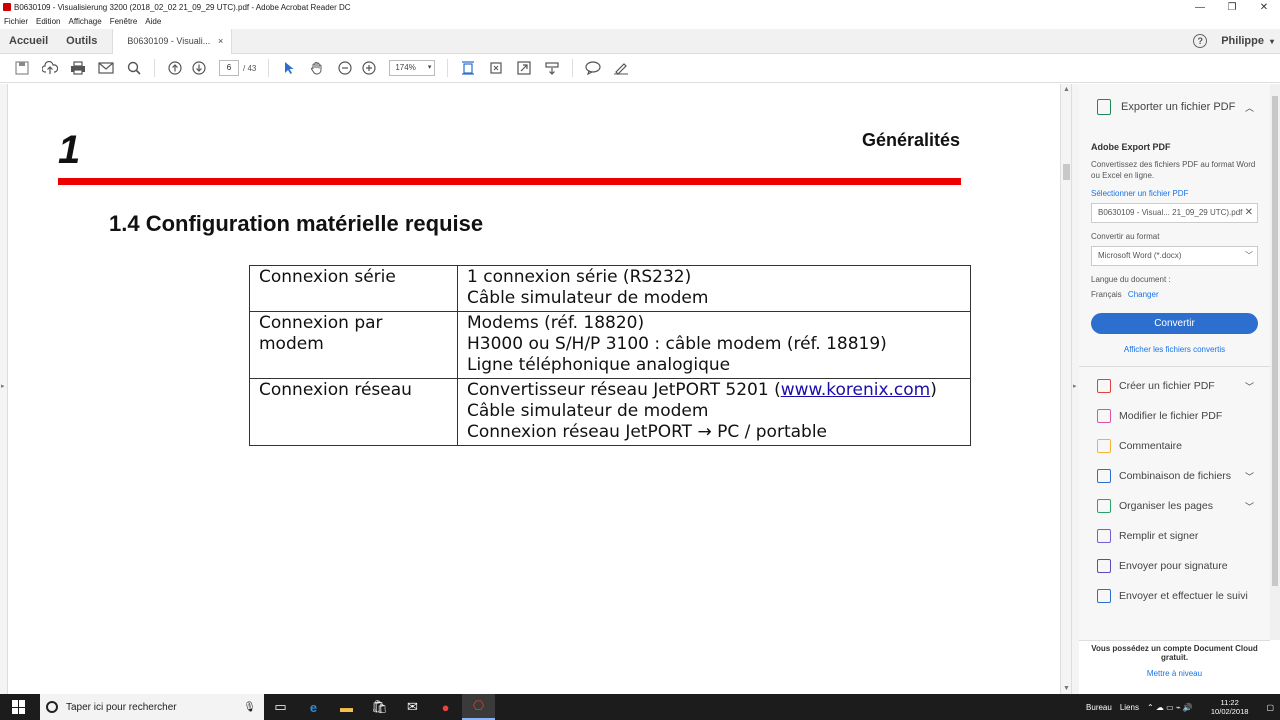 This screenshot has height=720, width=1280. What do you see at coordinates (1066, 688) in the screenshot?
I see `scroll-down-icon: ▼` at bounding box center [1066, 688].